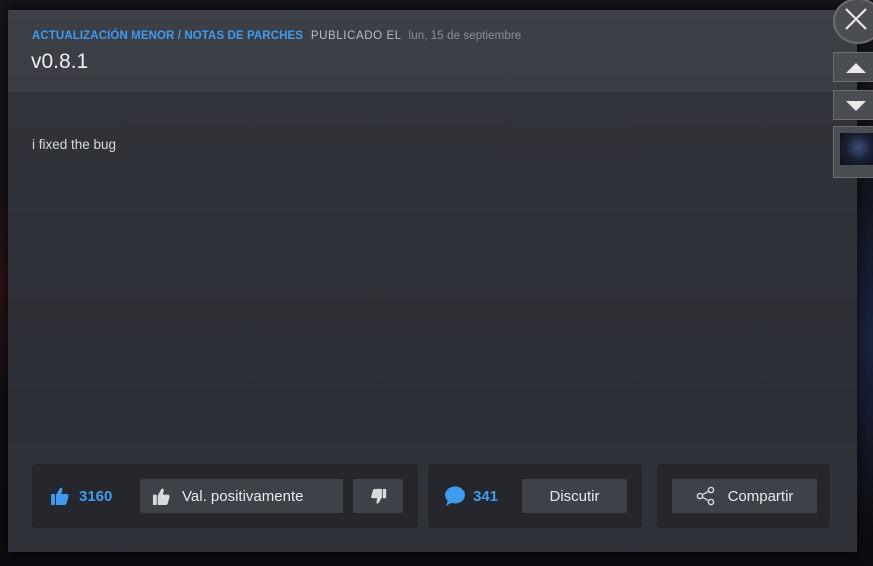 The image size is (873, 566). I want to click on post-category: ACTUALIZACIÓN MENOR / NOTAS DE PARCHES, so click(167, 36).